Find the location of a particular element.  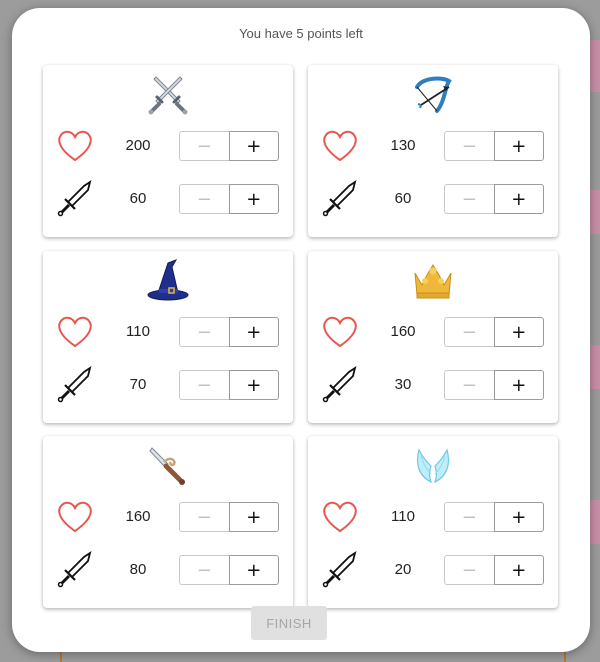

attack-row: 30 − + is located at coordinates (433, 385).